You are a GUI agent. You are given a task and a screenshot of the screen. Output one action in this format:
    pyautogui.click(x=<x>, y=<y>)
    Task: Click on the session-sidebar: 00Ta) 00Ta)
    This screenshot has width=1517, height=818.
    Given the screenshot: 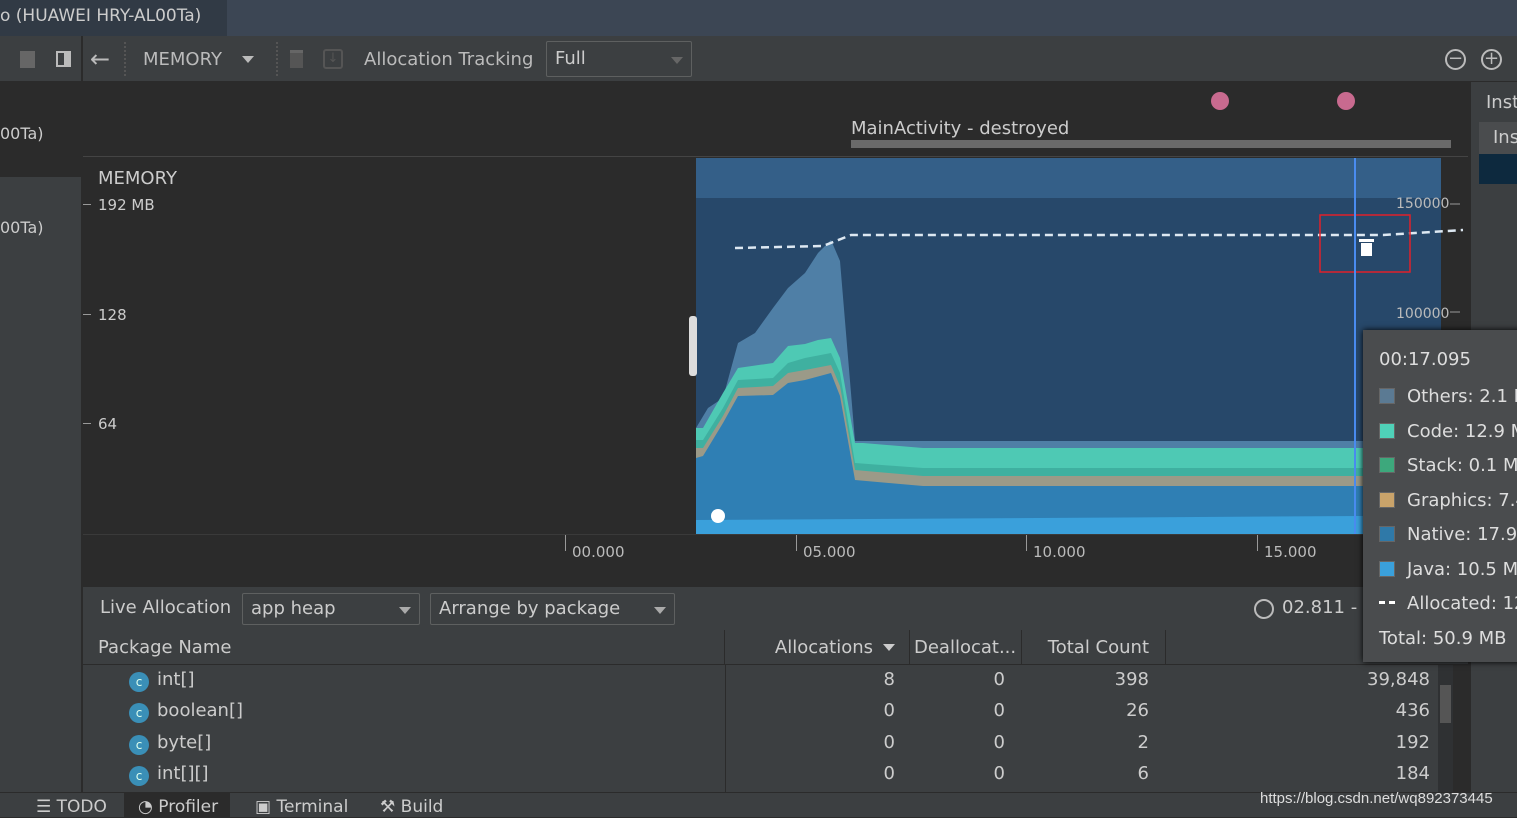 What is the action you would take?
    pyautogui.click(x=41, y=437)
    